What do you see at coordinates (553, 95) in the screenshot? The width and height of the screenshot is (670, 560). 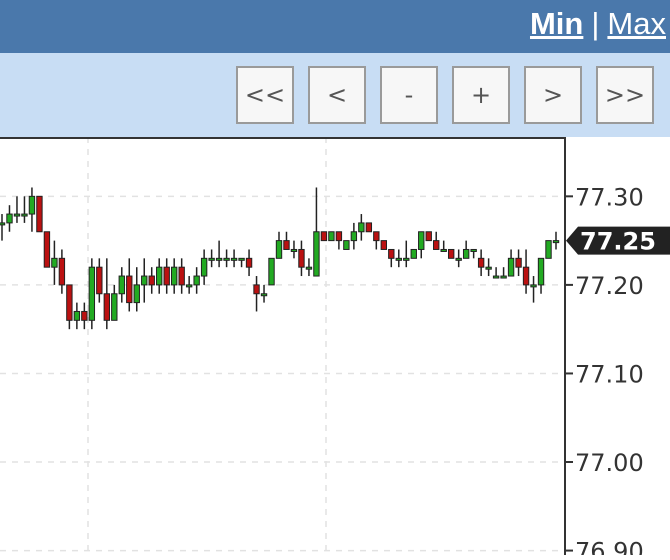 I see `next-button: >` at bounding box center [553, 95].